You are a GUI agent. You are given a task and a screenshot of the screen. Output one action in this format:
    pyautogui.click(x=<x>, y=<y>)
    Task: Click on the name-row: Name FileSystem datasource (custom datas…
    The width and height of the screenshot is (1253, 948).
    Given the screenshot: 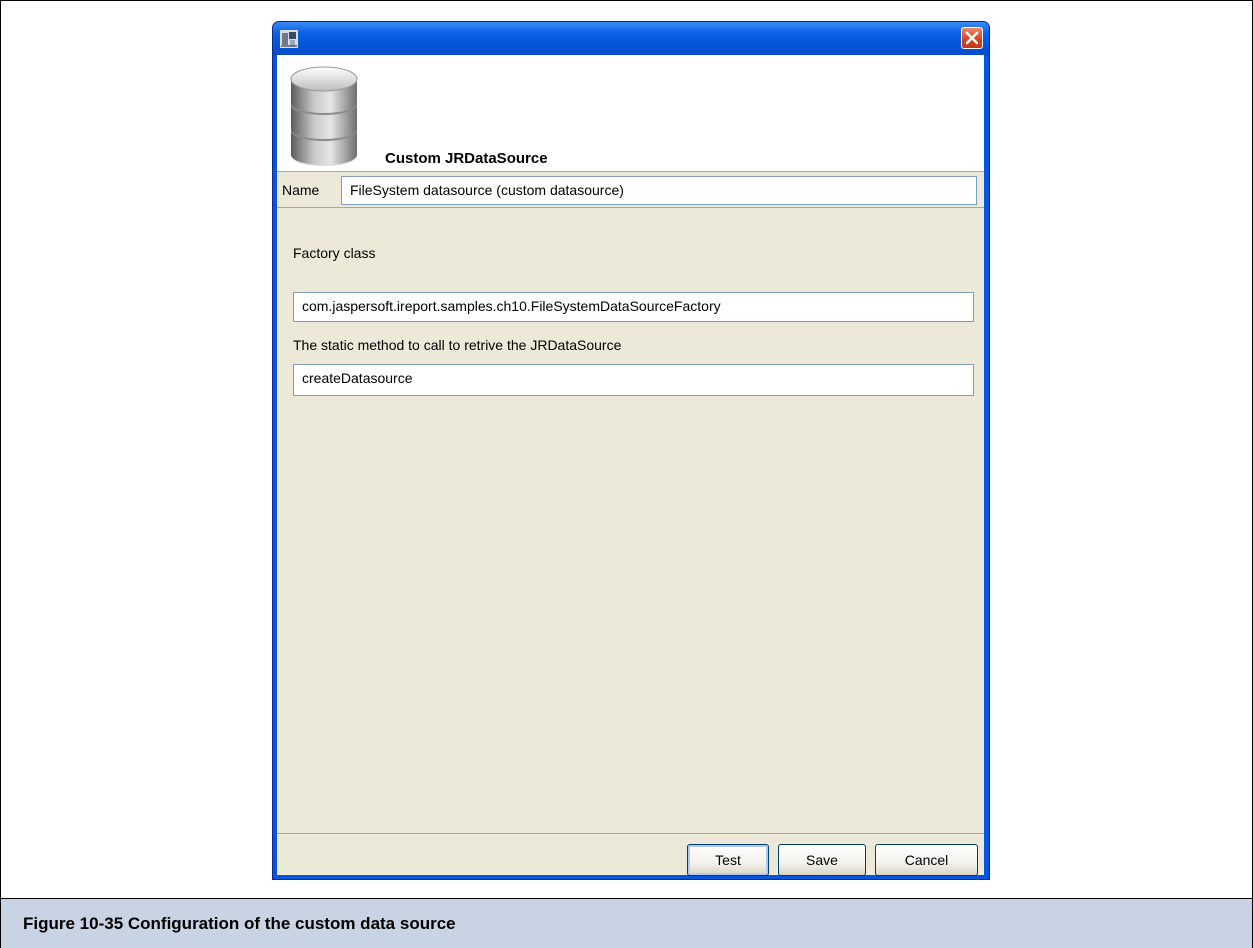 What is the action you would take?
    pyautogui.click(x=630, y=190)
    